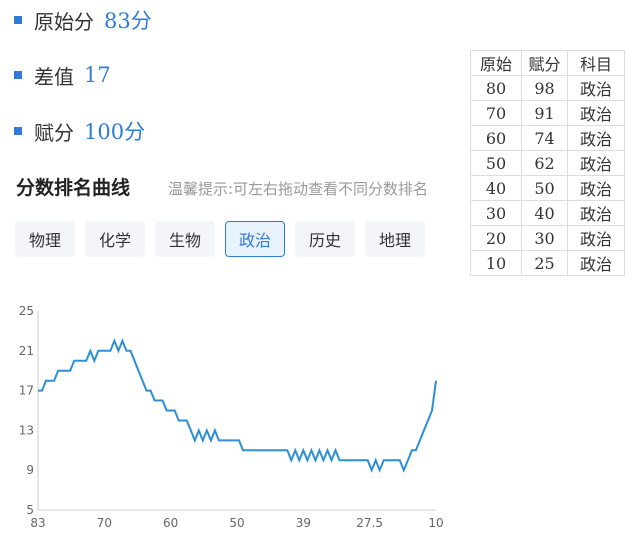  Describe the element at coordinates (395, 239) in the screenshot. I see `tab-geography: 地理` at that location.